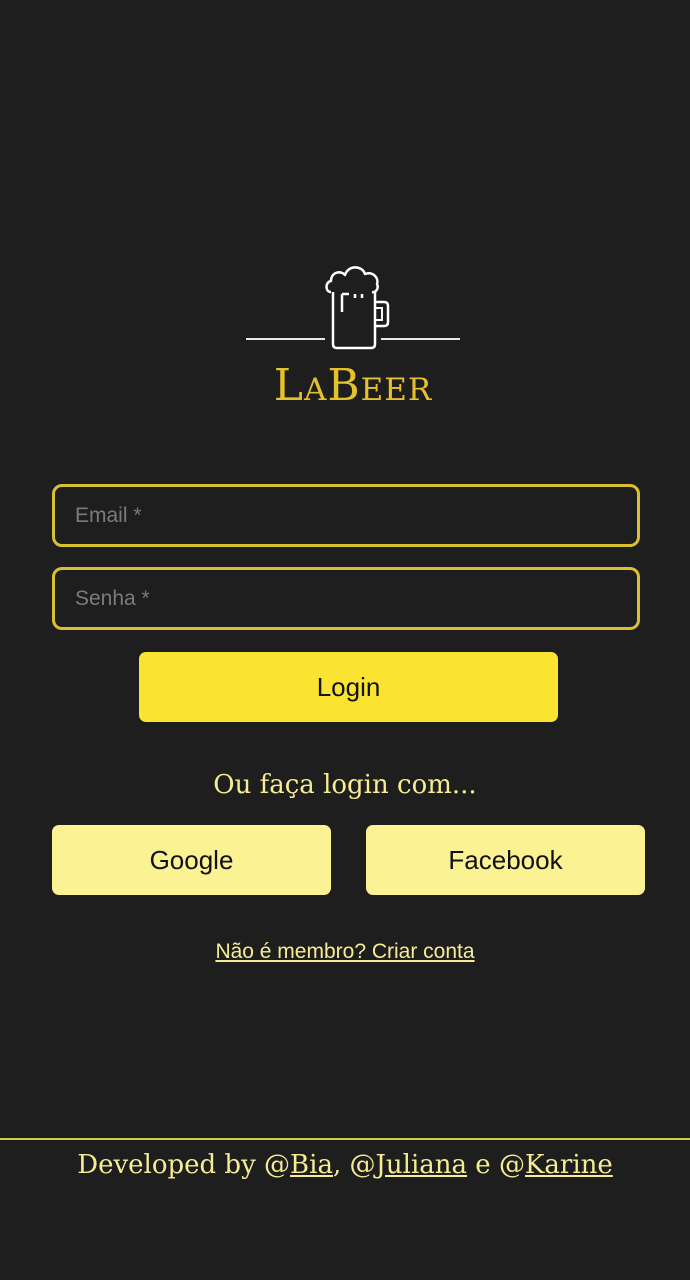 The width and height of the screenshot is (690, 1280). I want to click on login-button: Login, so click(348, 687).